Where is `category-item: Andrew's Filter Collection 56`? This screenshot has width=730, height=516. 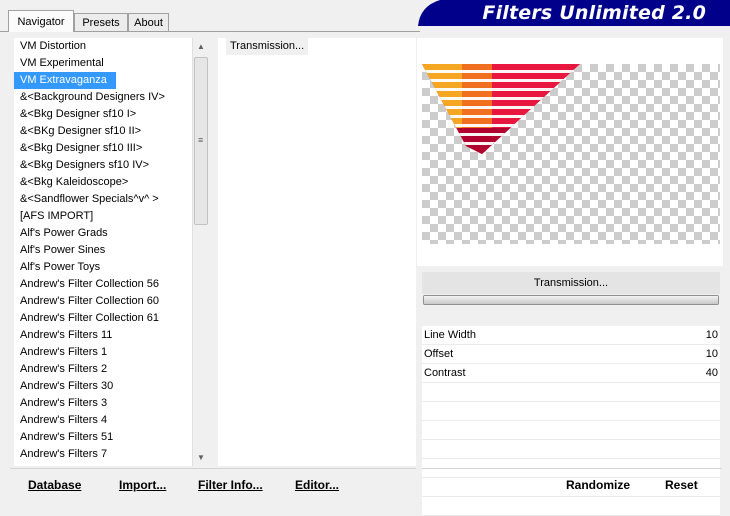 category-item: Andrew's Filter Collection 56 is located at coordinates (103, 284).